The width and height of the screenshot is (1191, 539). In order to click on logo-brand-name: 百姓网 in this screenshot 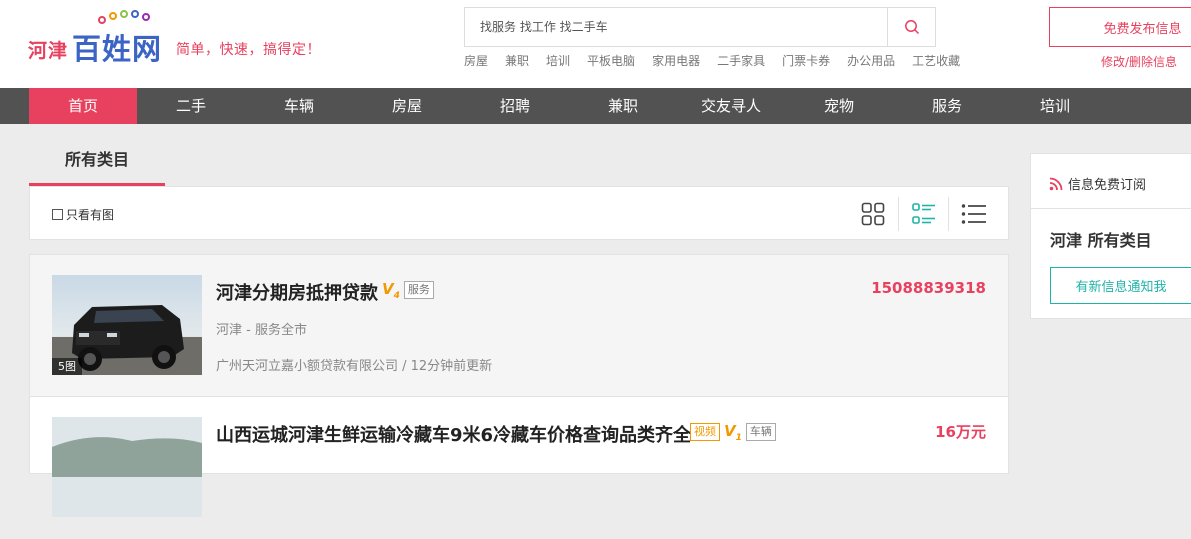, I will do `click(117, 49)`.